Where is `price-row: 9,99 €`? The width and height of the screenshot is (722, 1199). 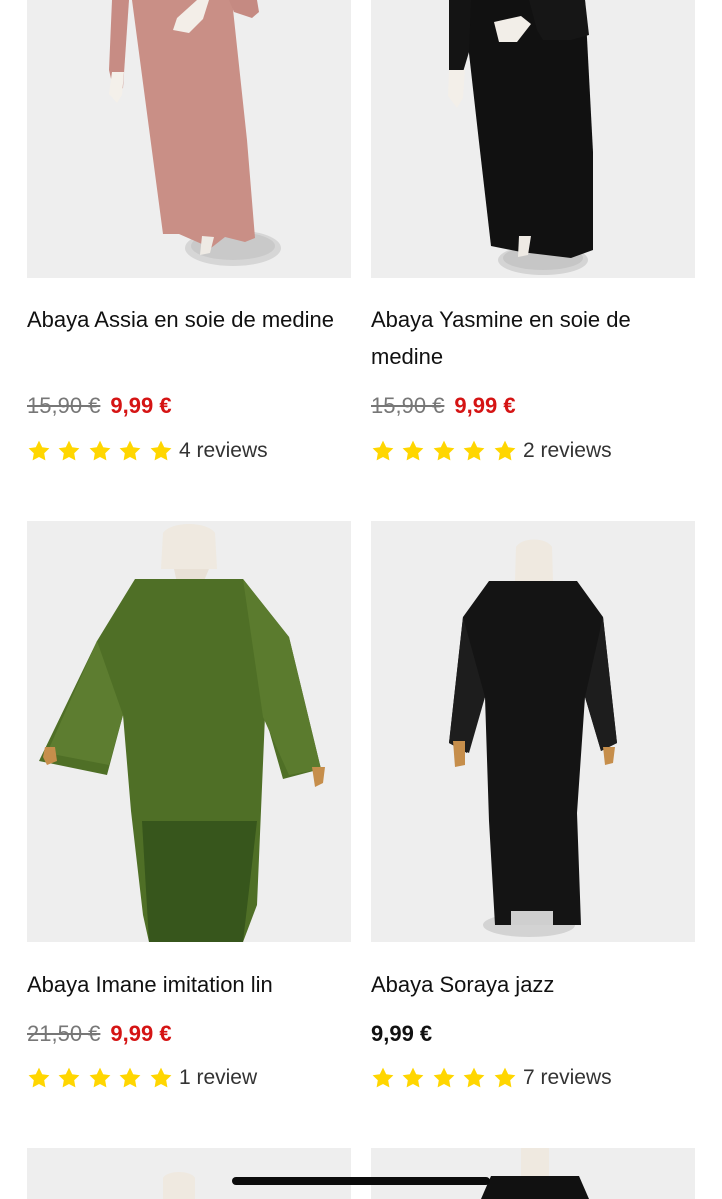 price-row: 9,99 € is located at coordinates (533, 1034).